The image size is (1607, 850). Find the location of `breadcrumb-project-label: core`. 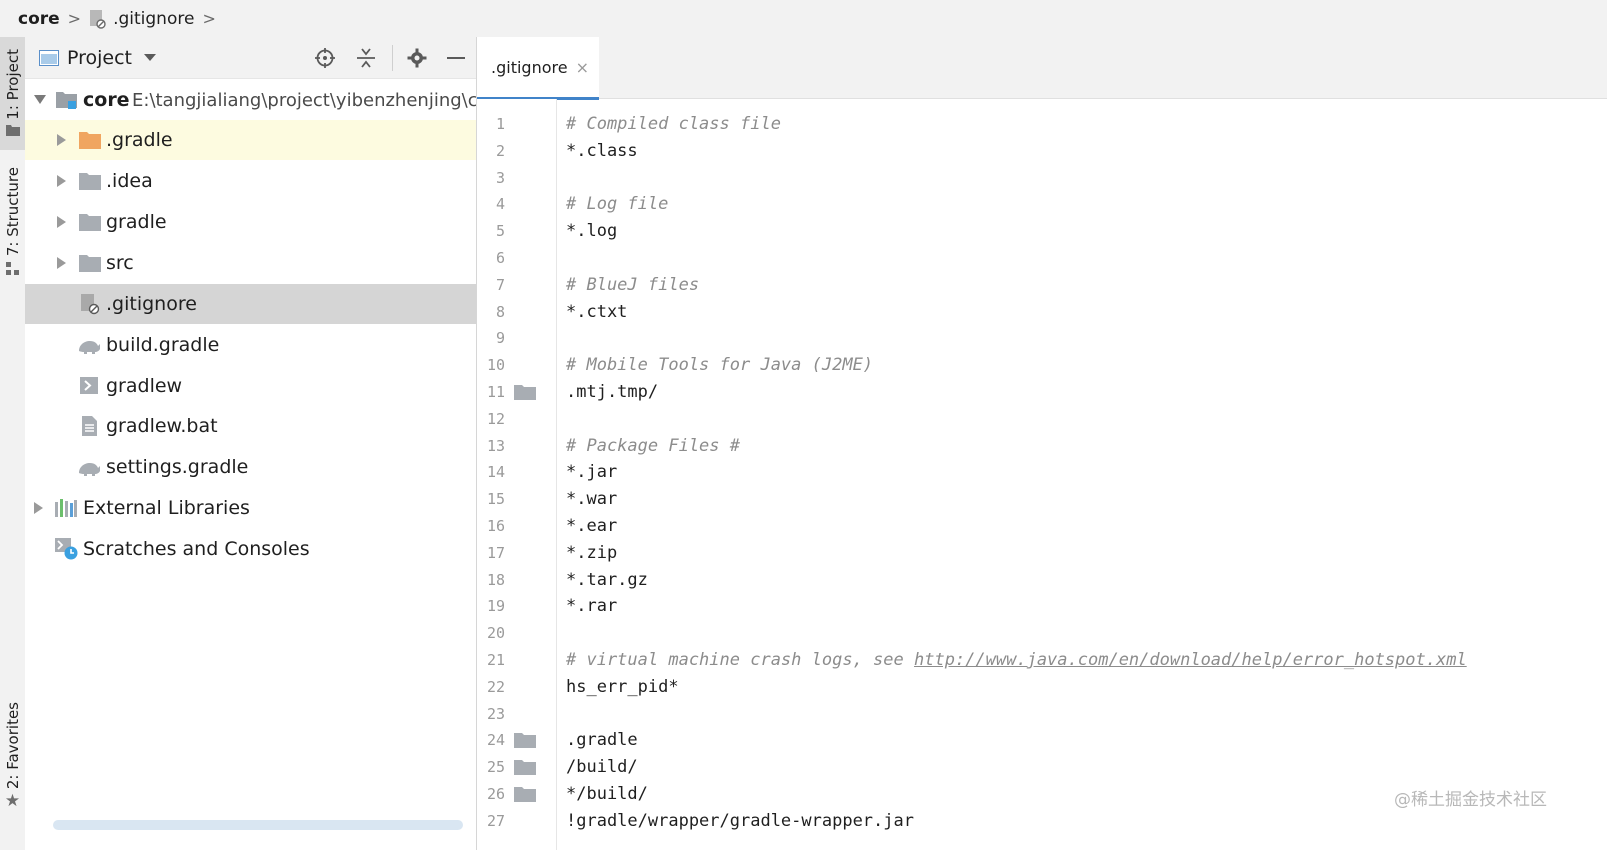

breadcrumb-project-label: core is located at coordinates (39, 18).